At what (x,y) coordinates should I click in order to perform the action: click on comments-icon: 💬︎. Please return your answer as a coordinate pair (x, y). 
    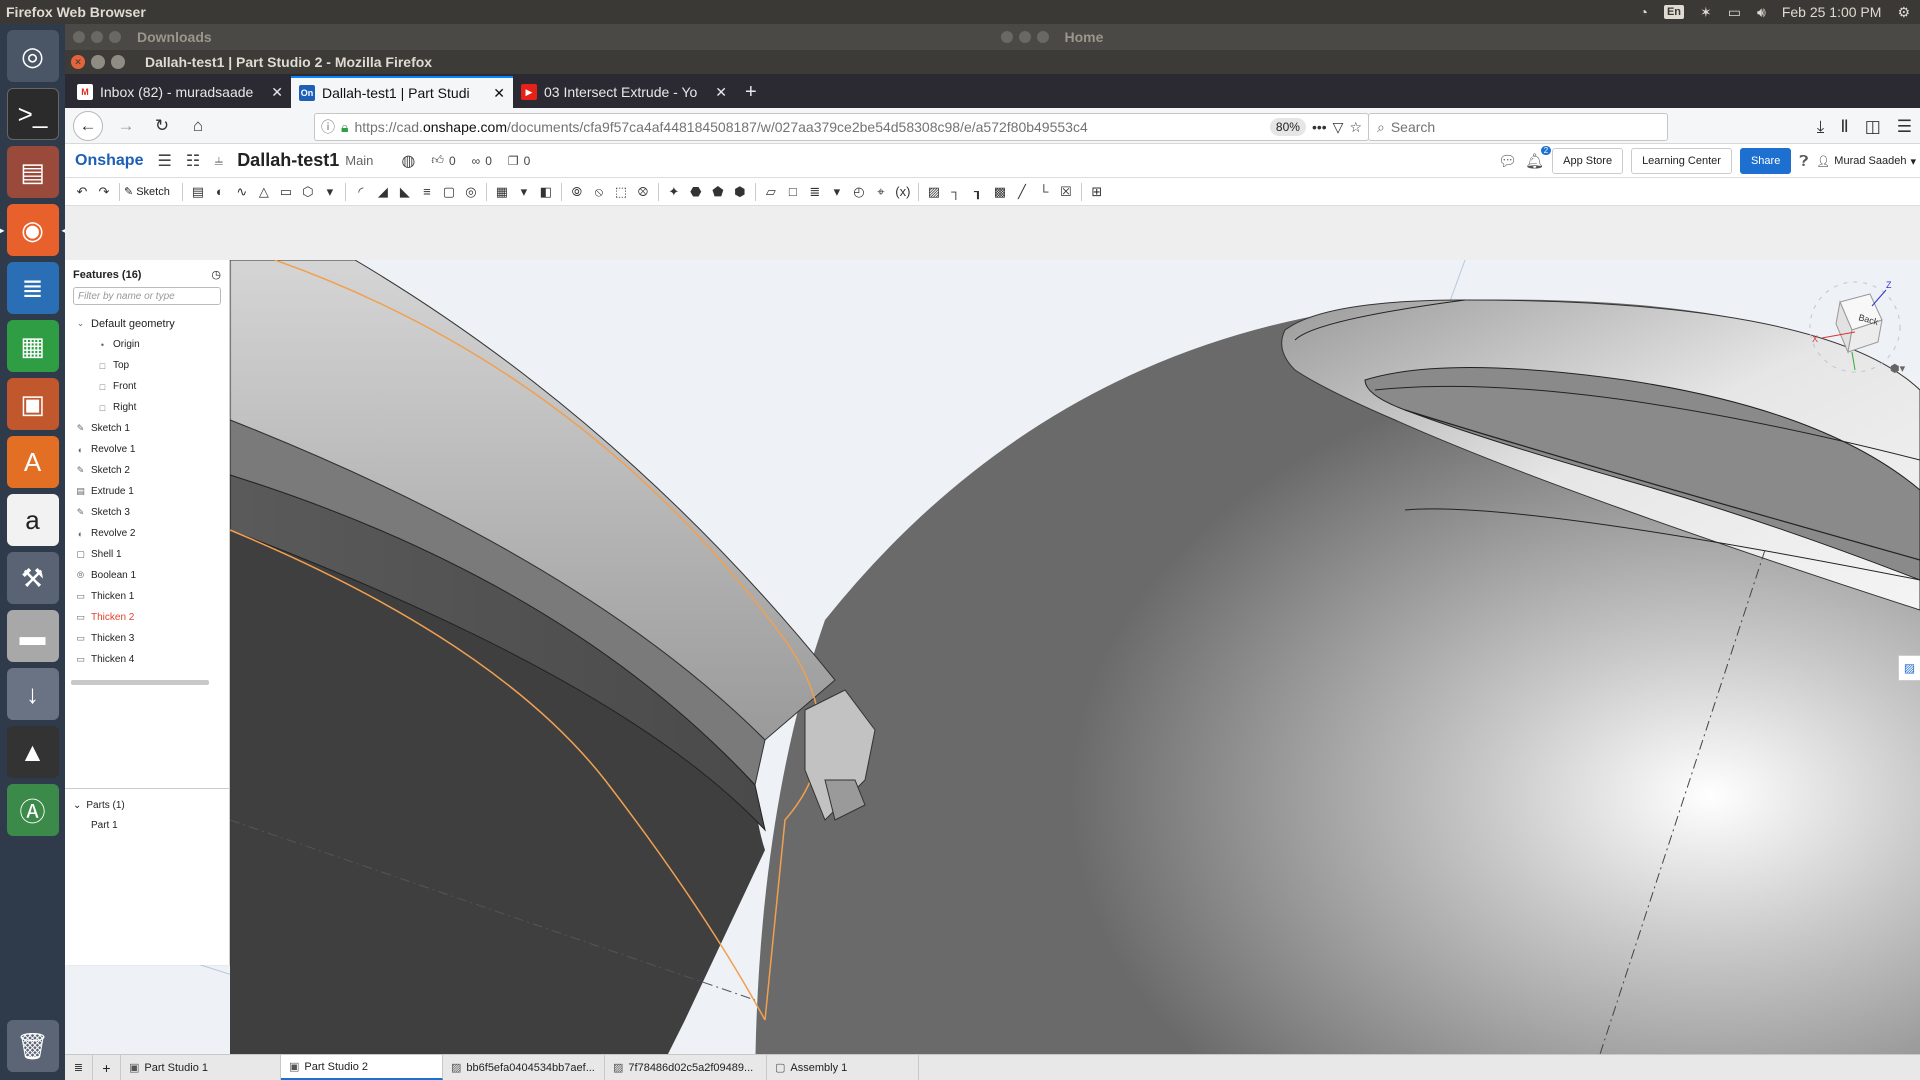
    Looking at the image, I should click on (1507, 161).